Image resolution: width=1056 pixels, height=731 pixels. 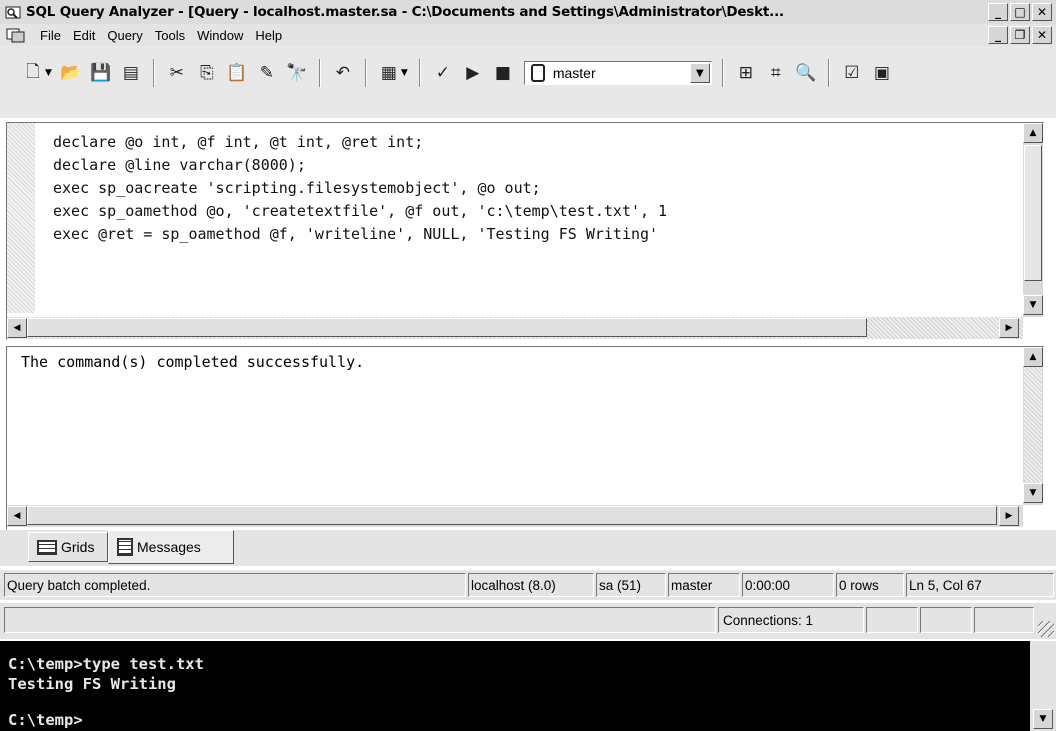 What do you see at coordinates (71, 73) in the screenshot?
I see `open-icon: 📂` at bounding box center [71, 73].